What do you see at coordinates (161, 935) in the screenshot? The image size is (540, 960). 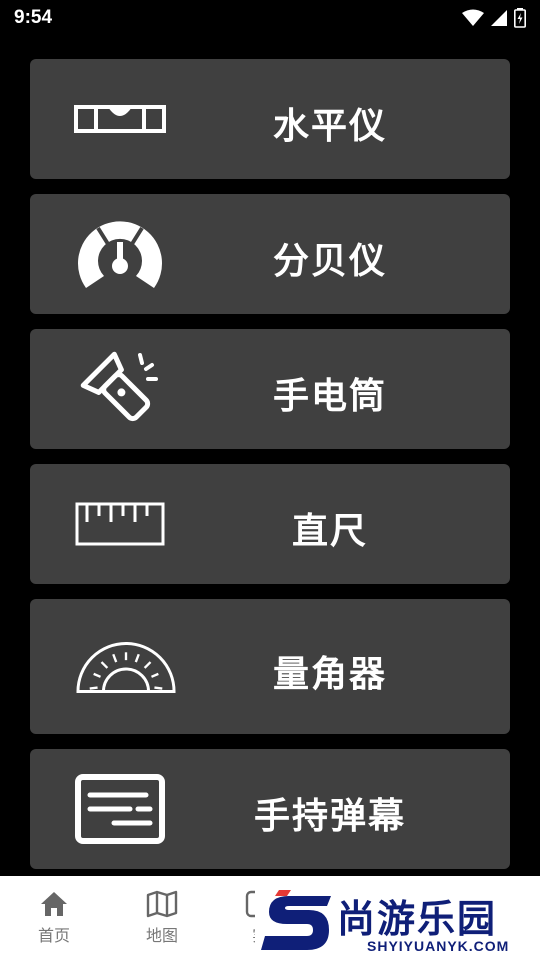 I see `nav-label: 地图` at bounding box center [161, 935].